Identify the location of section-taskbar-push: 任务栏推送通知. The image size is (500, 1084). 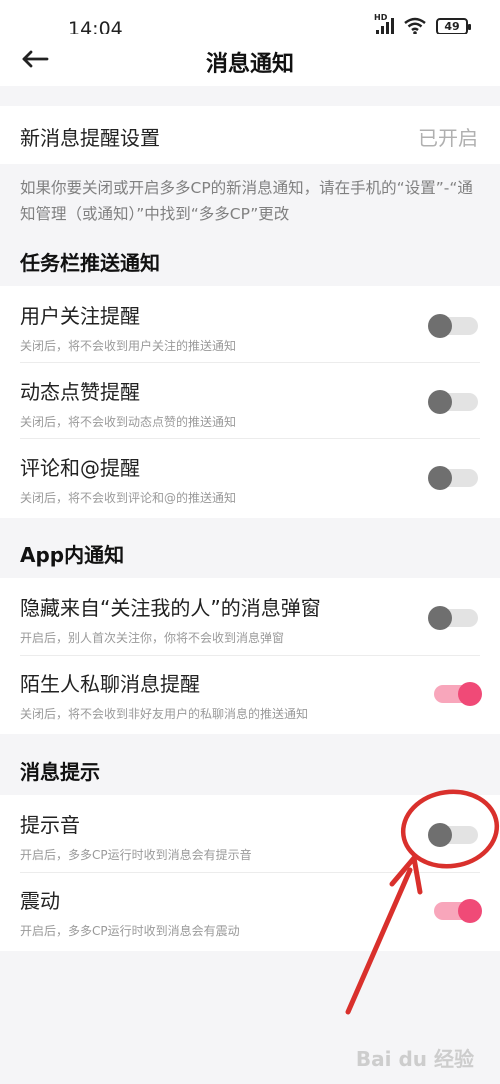
(90, 263).